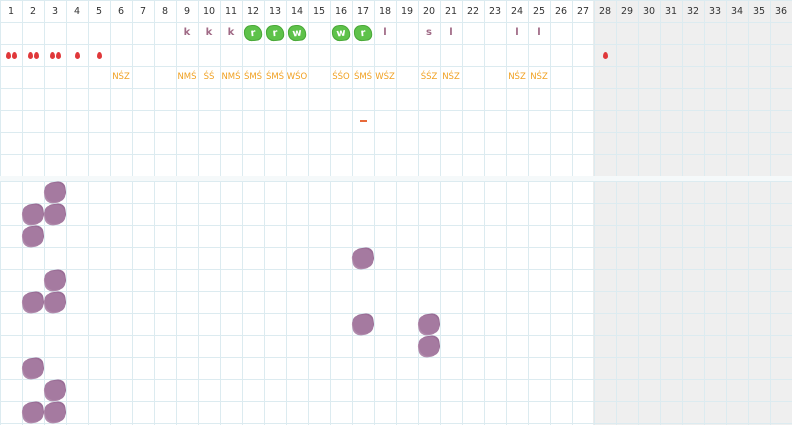 This screenshot has height=425, width=792. Describe the element at coordinates (561, 11) in the screenshot. I see `day-number-26: 26` at that location.